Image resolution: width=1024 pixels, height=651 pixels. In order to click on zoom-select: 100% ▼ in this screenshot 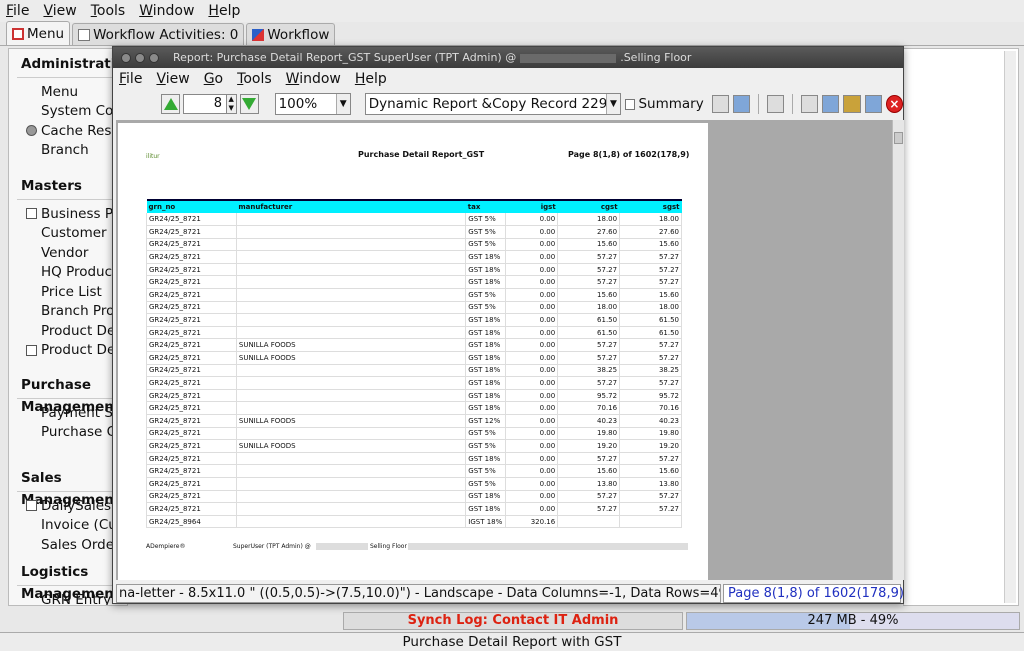, I will do `click(312, 104)`.